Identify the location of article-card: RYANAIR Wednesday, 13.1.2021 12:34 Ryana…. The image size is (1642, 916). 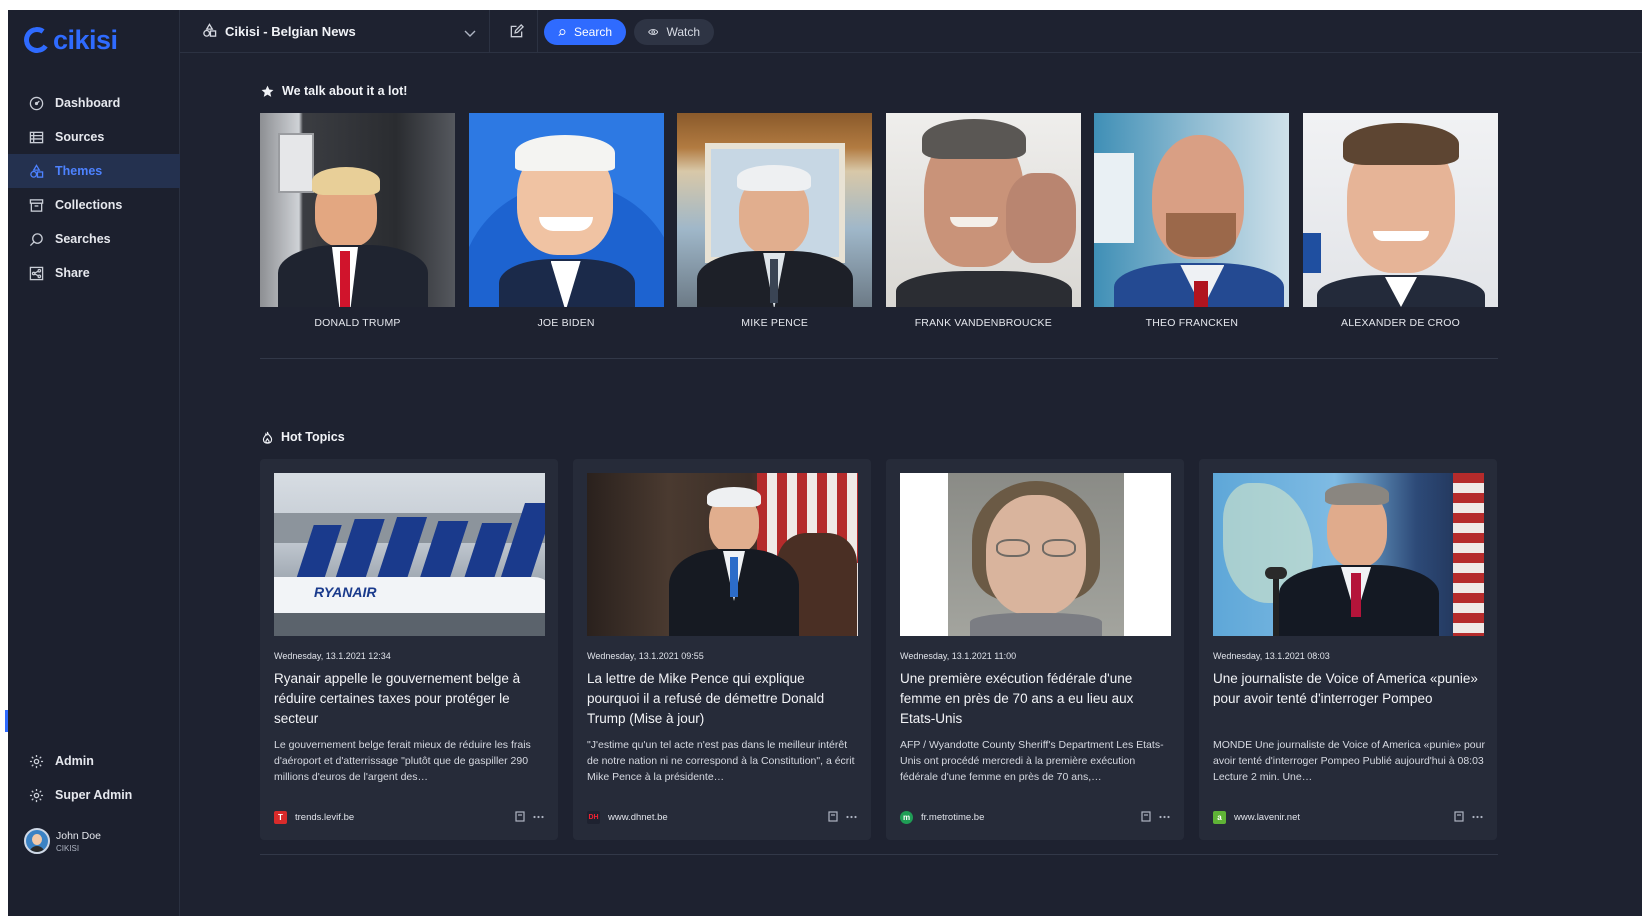
(409, 649).